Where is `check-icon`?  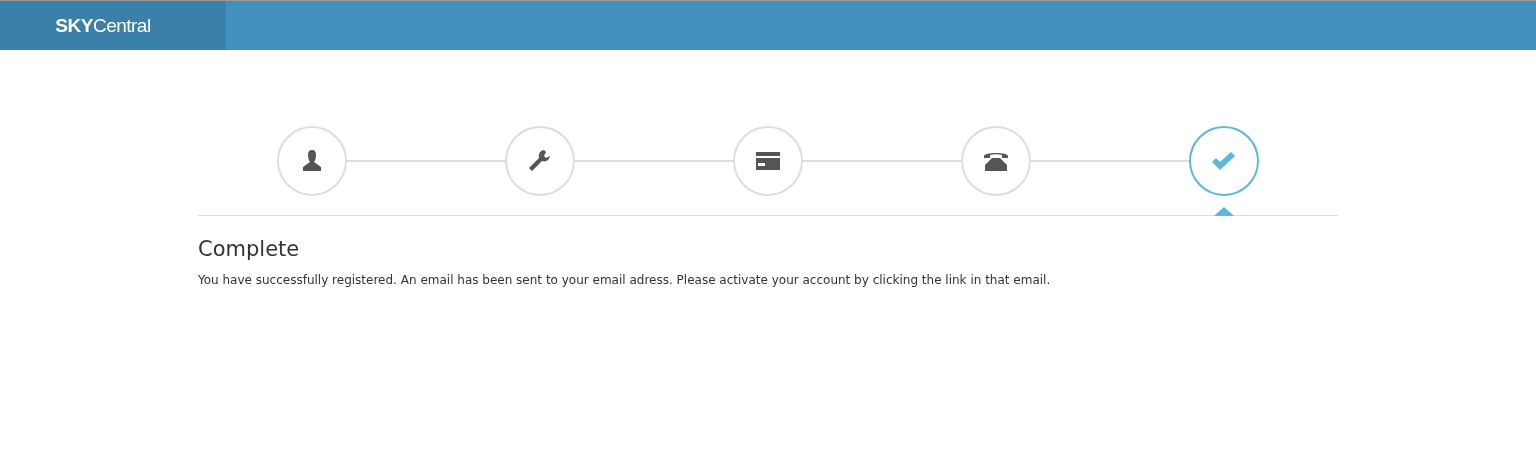
check-icon is located at coordinates (1224, 161).